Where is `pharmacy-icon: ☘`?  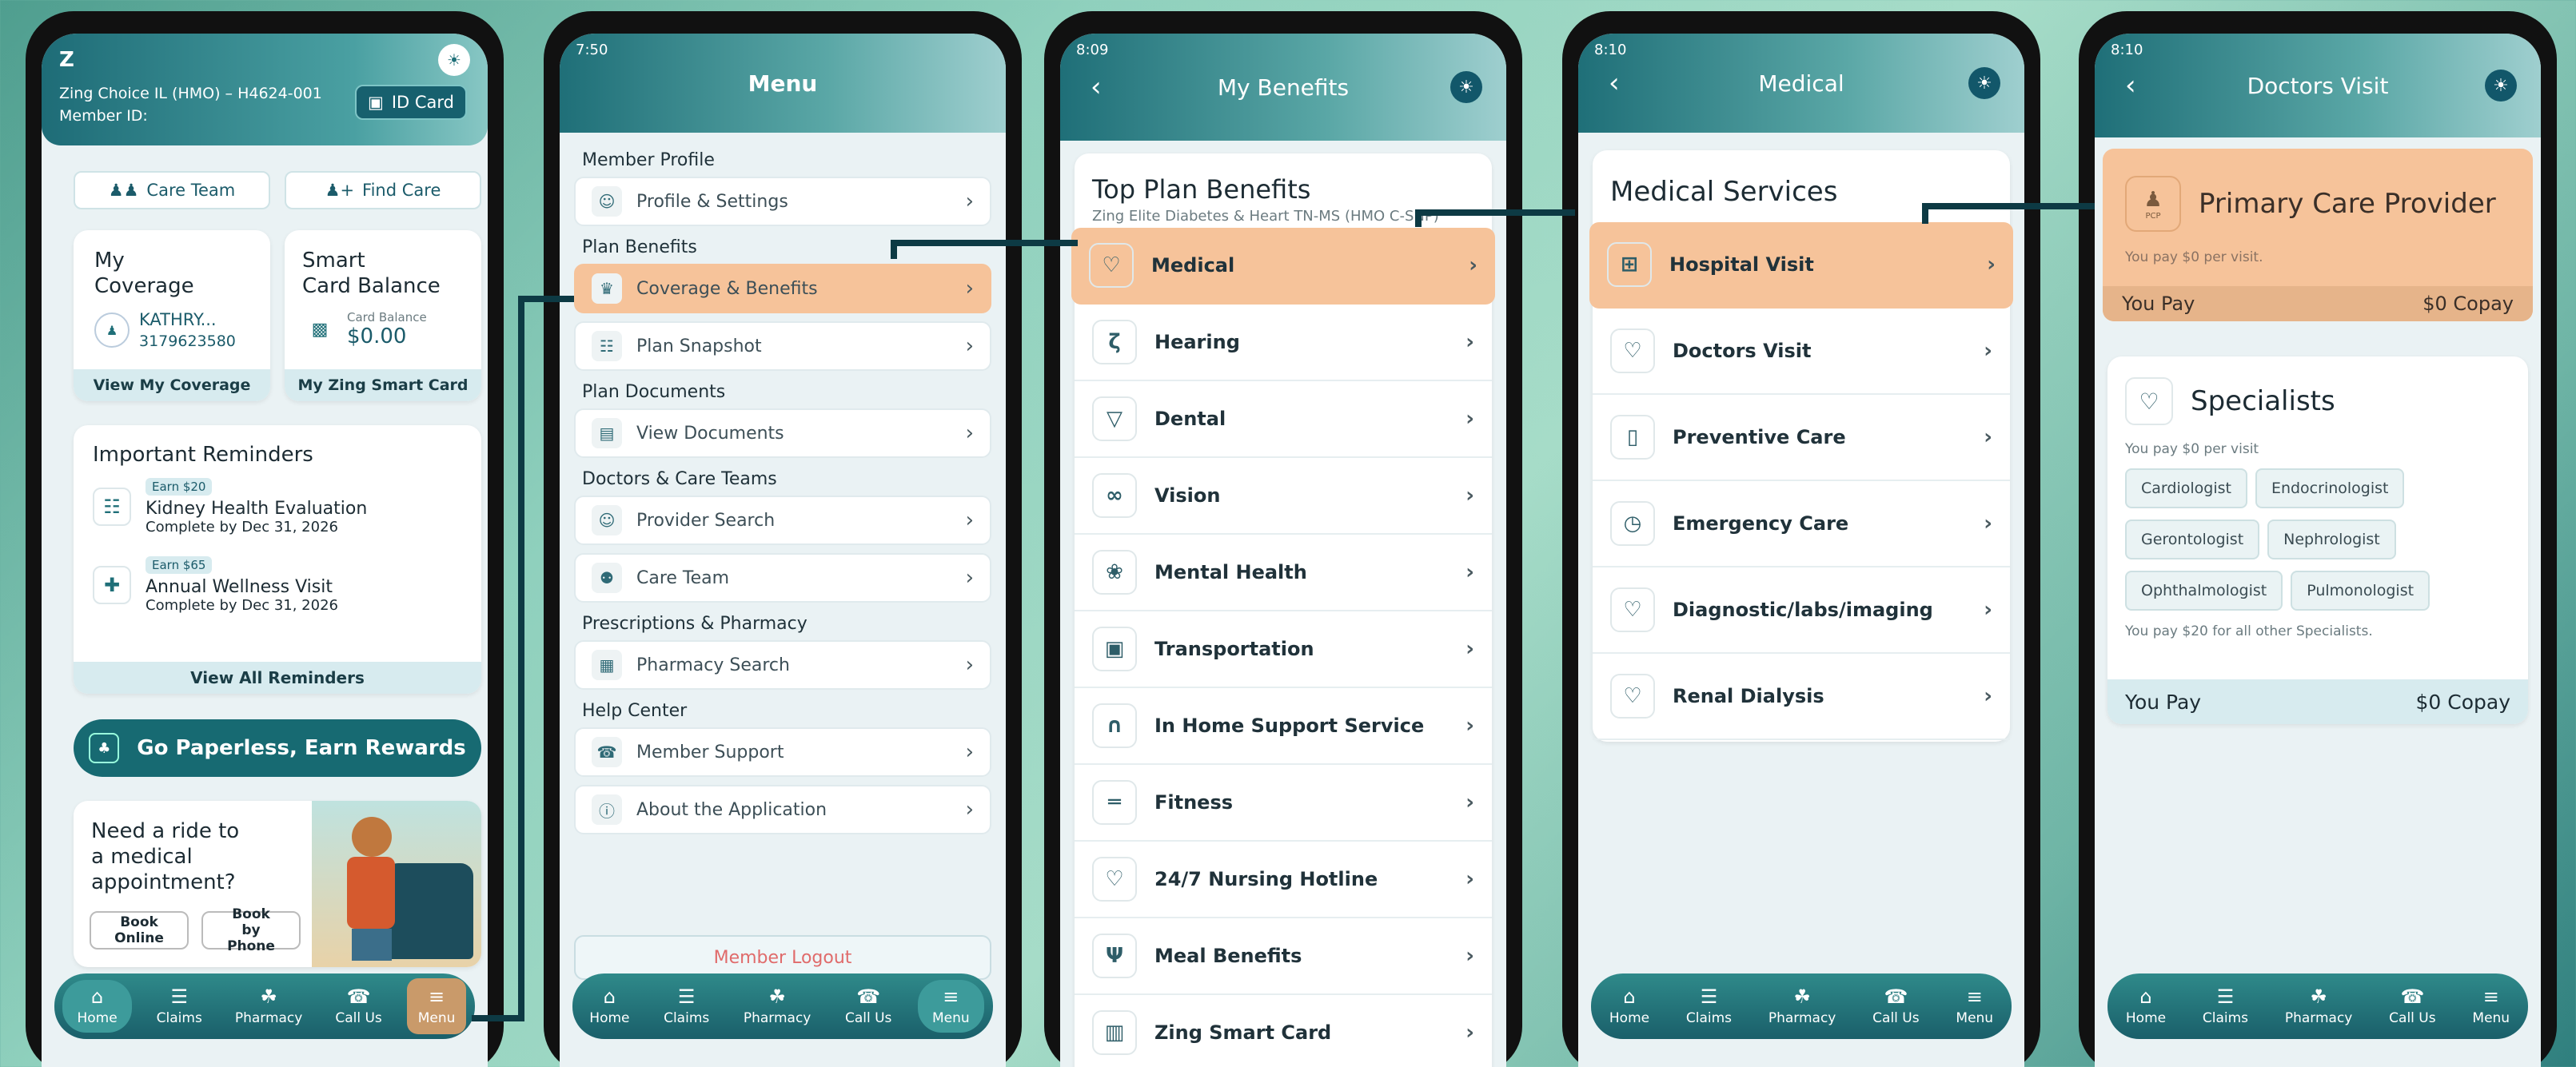 pharmacy-icon: ☘ is located at coordinates (777, 996).